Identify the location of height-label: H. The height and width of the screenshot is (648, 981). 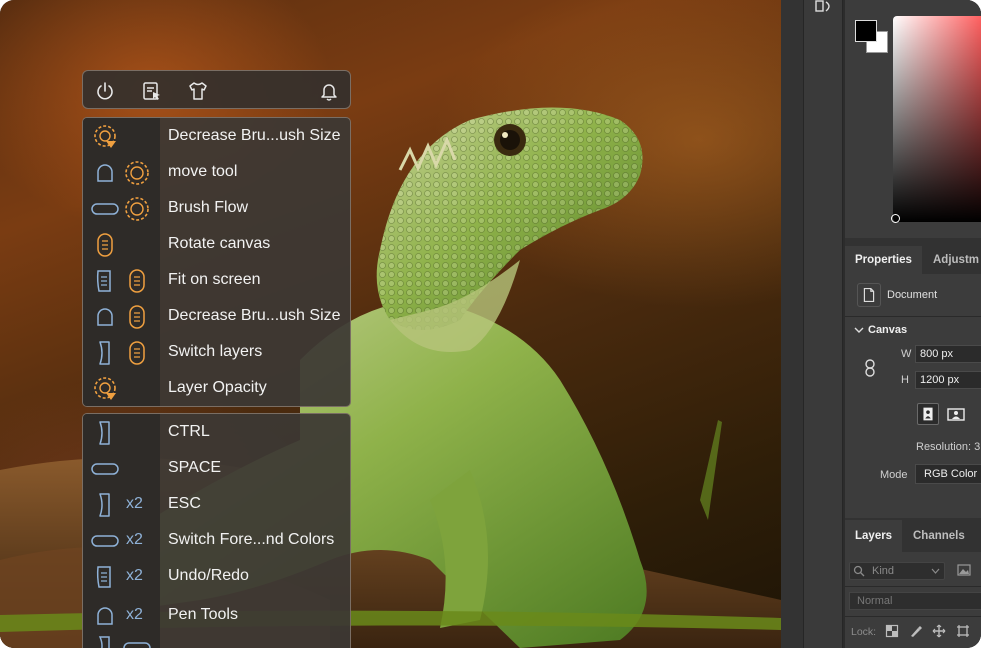
(905, 380).